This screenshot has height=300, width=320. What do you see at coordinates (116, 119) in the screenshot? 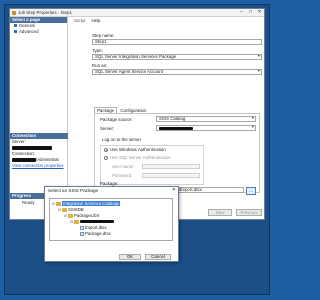
I see `package-source-label: Package source:` at bounding box center [116, 119].